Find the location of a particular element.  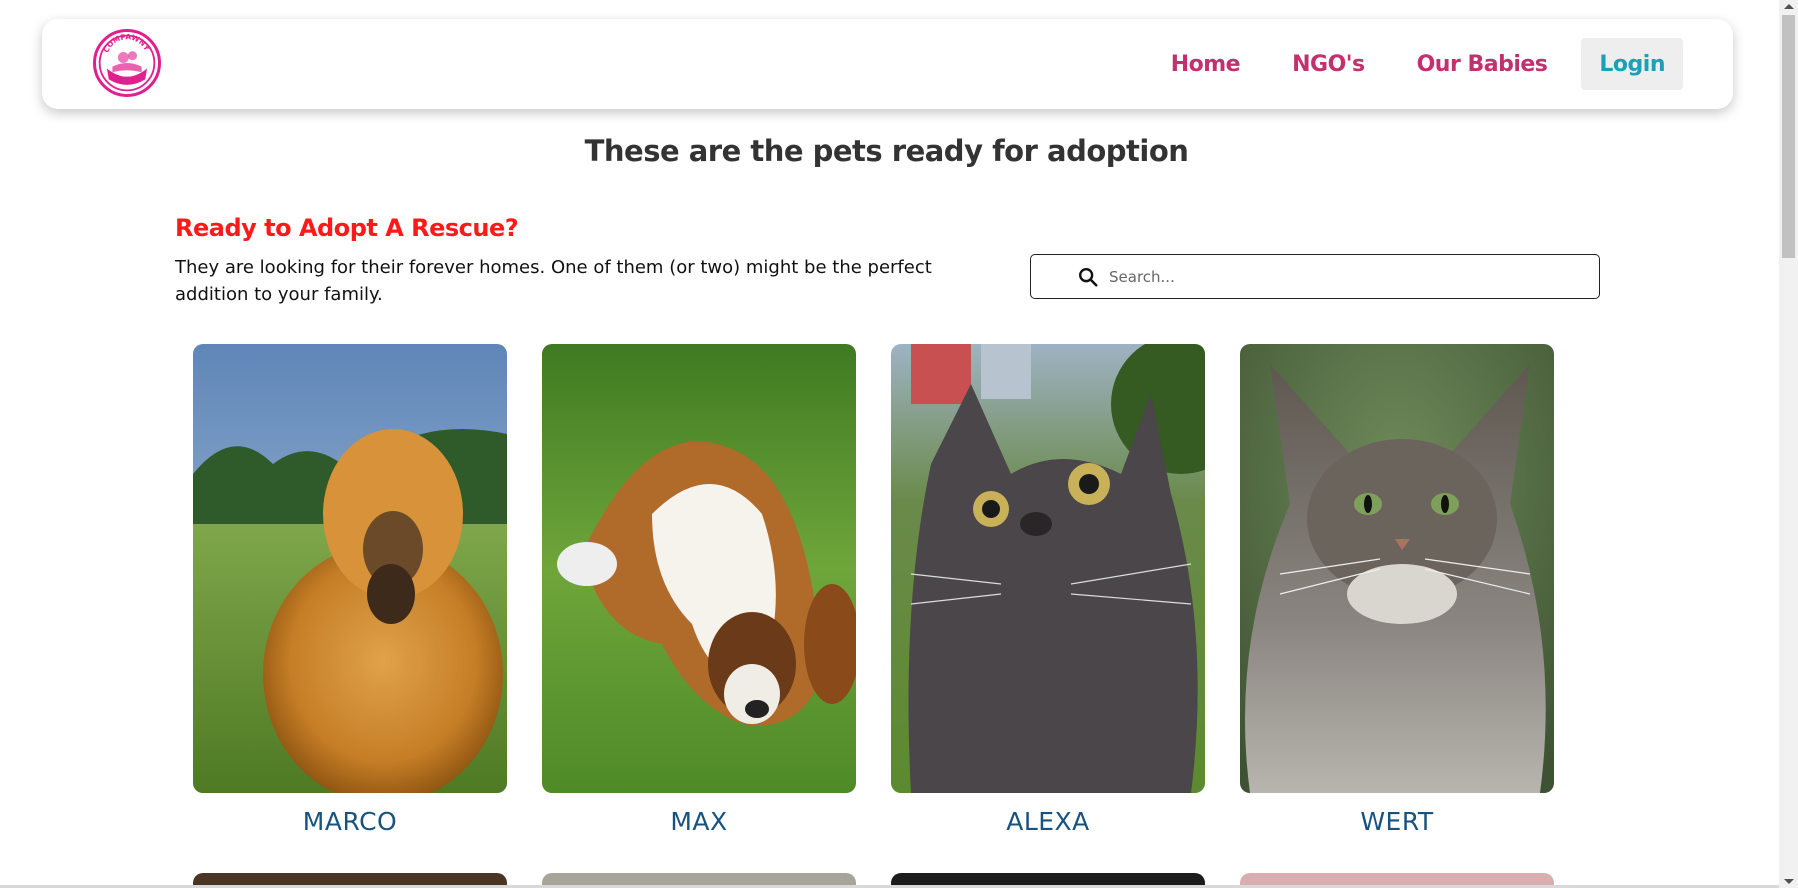

login-button: Login is located at coordinates (1632, 64).